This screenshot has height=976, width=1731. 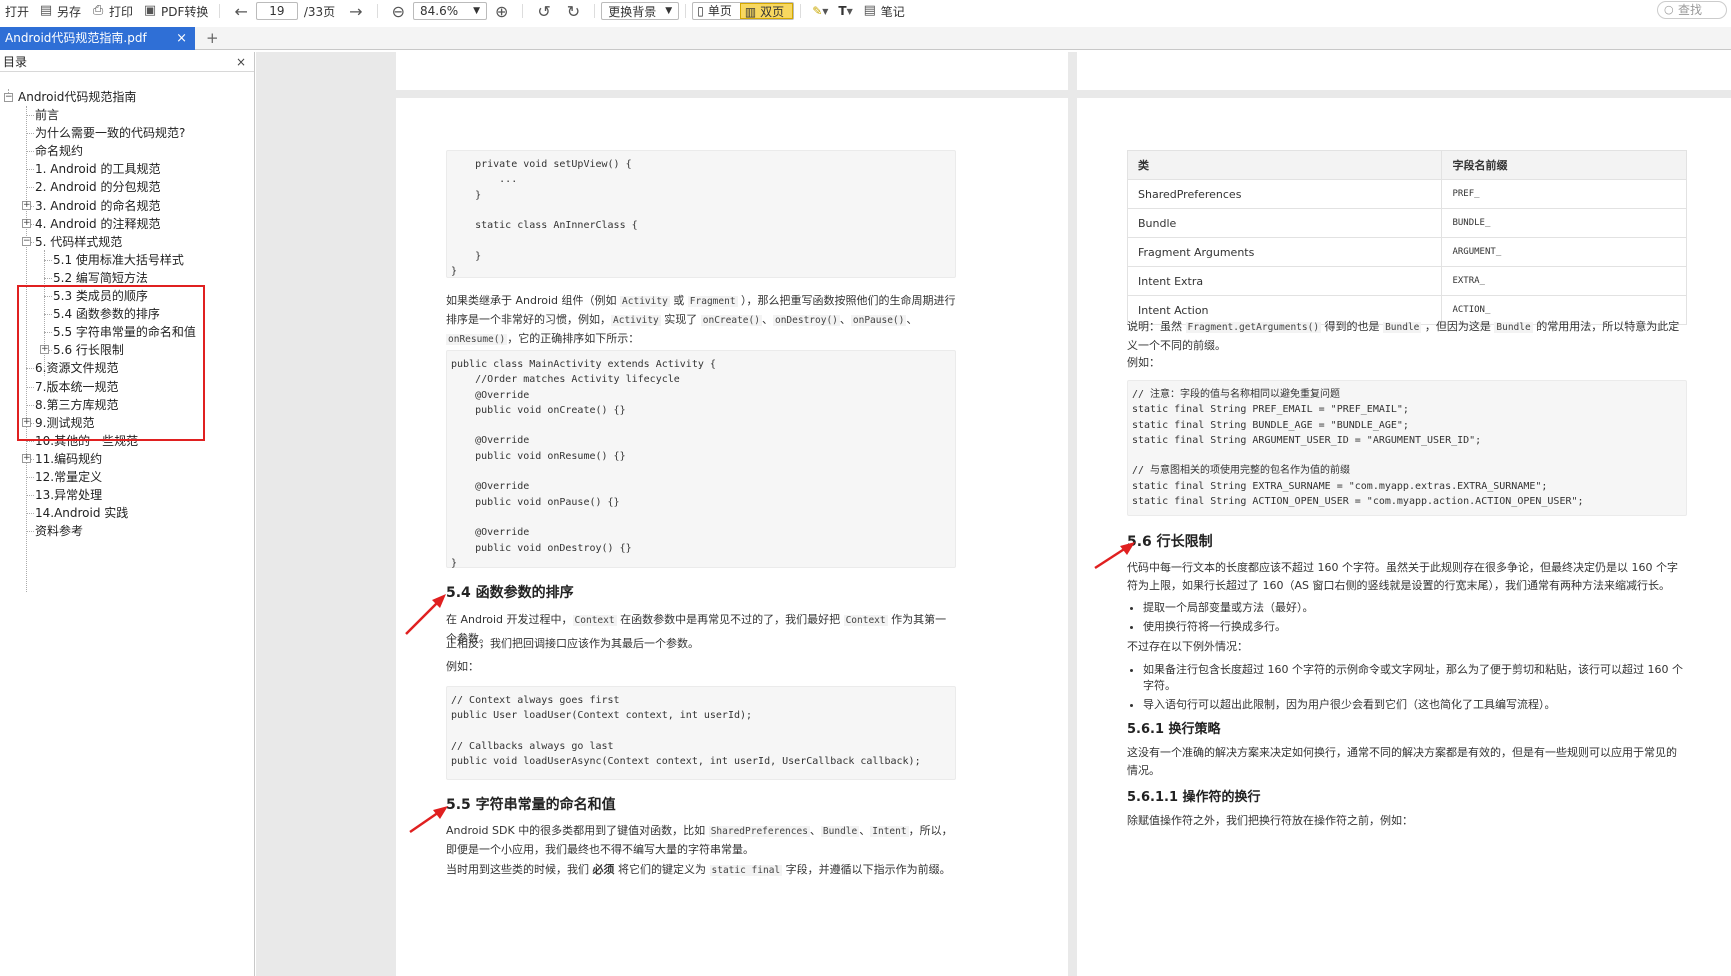 I want to click on save-as-button: ▤ 另存, so click(x=60, y=11).